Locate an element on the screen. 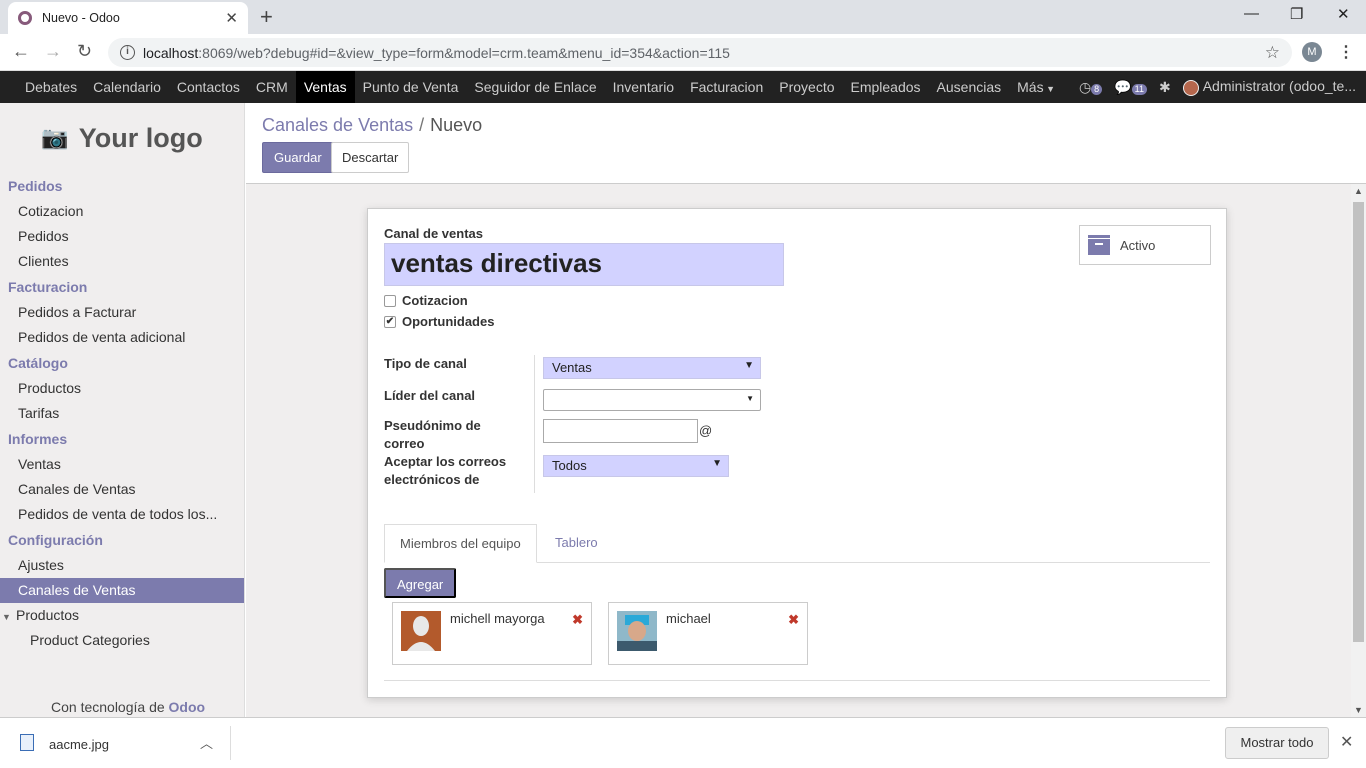  lider-canal-select: ▼ is located at coordinates (652, 400).